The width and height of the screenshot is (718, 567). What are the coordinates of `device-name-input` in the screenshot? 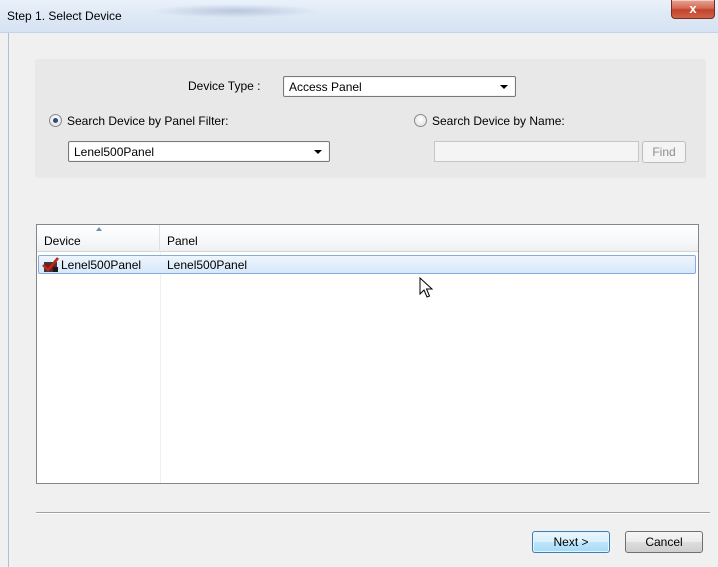 It's located at (536, 151).